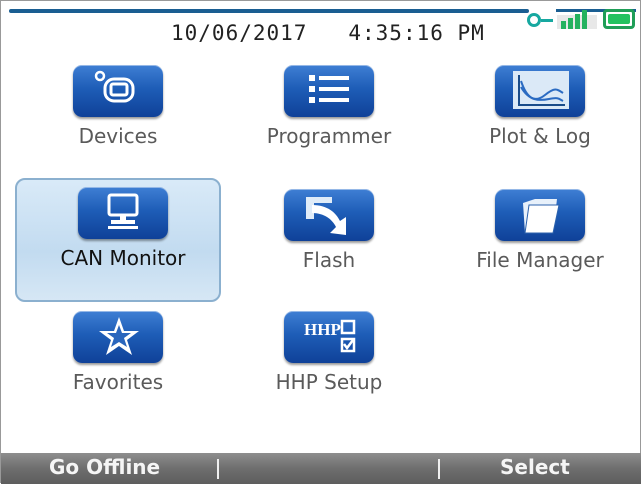 The height and width of the screenshot is (484, 641). I want to click on monitor-icon, so click(123, 211).